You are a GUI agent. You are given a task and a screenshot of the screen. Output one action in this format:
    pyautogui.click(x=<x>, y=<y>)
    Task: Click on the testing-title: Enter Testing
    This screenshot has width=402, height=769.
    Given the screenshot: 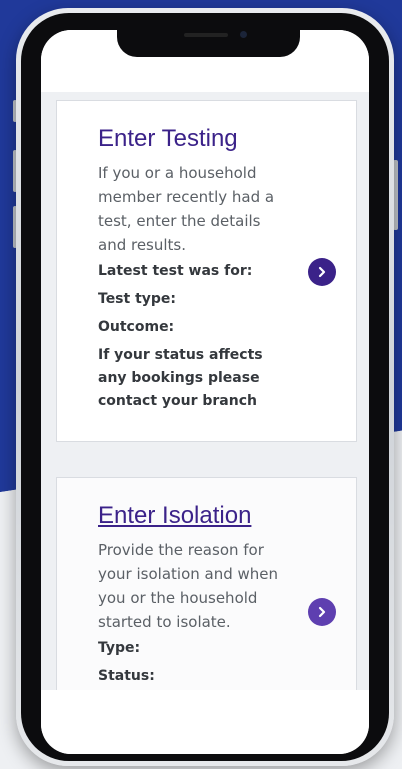 What is the action you would take?
    pyautogui.click(x=168, y=138)
    